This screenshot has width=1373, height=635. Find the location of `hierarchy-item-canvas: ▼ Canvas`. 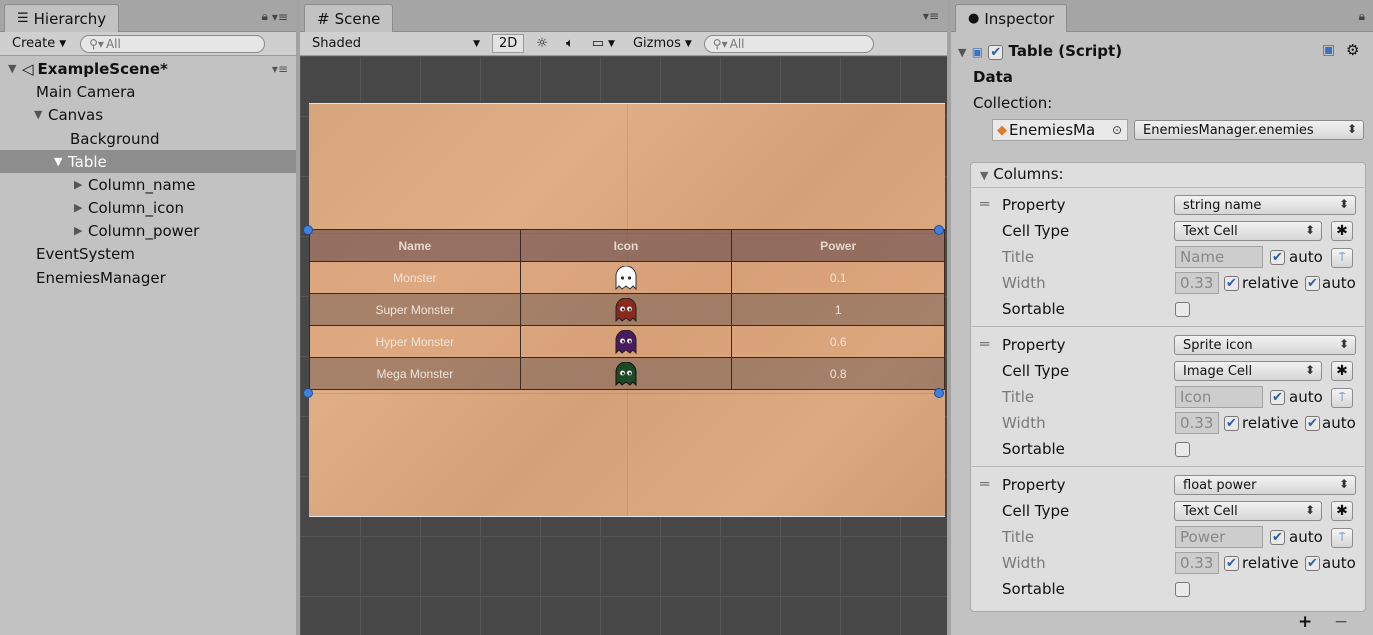

hierarchy-item-canvas: ▼ Canvas is located at coordinates (148, 114).